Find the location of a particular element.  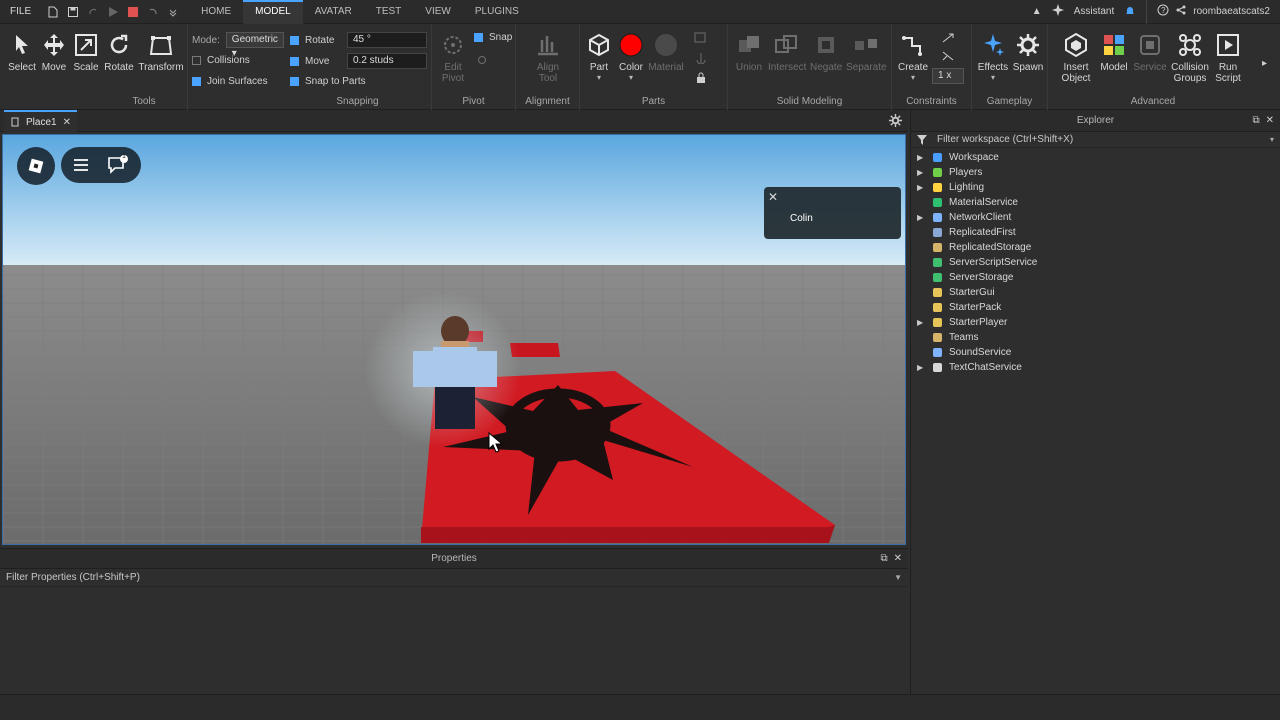

roblox-menu-button is located at coordinates (36, 166).